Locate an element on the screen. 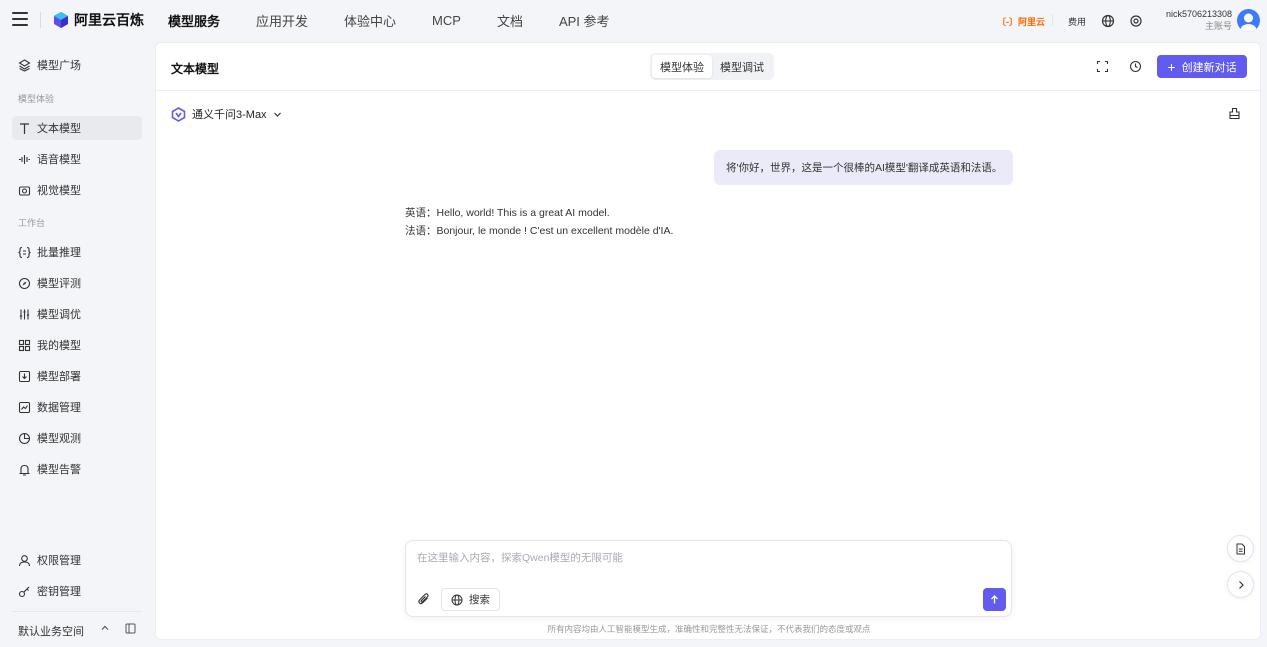 The width and height of the screenshot is (1267, 647). nav-api-reference: API 参考 is located at coordinates (584, 20).